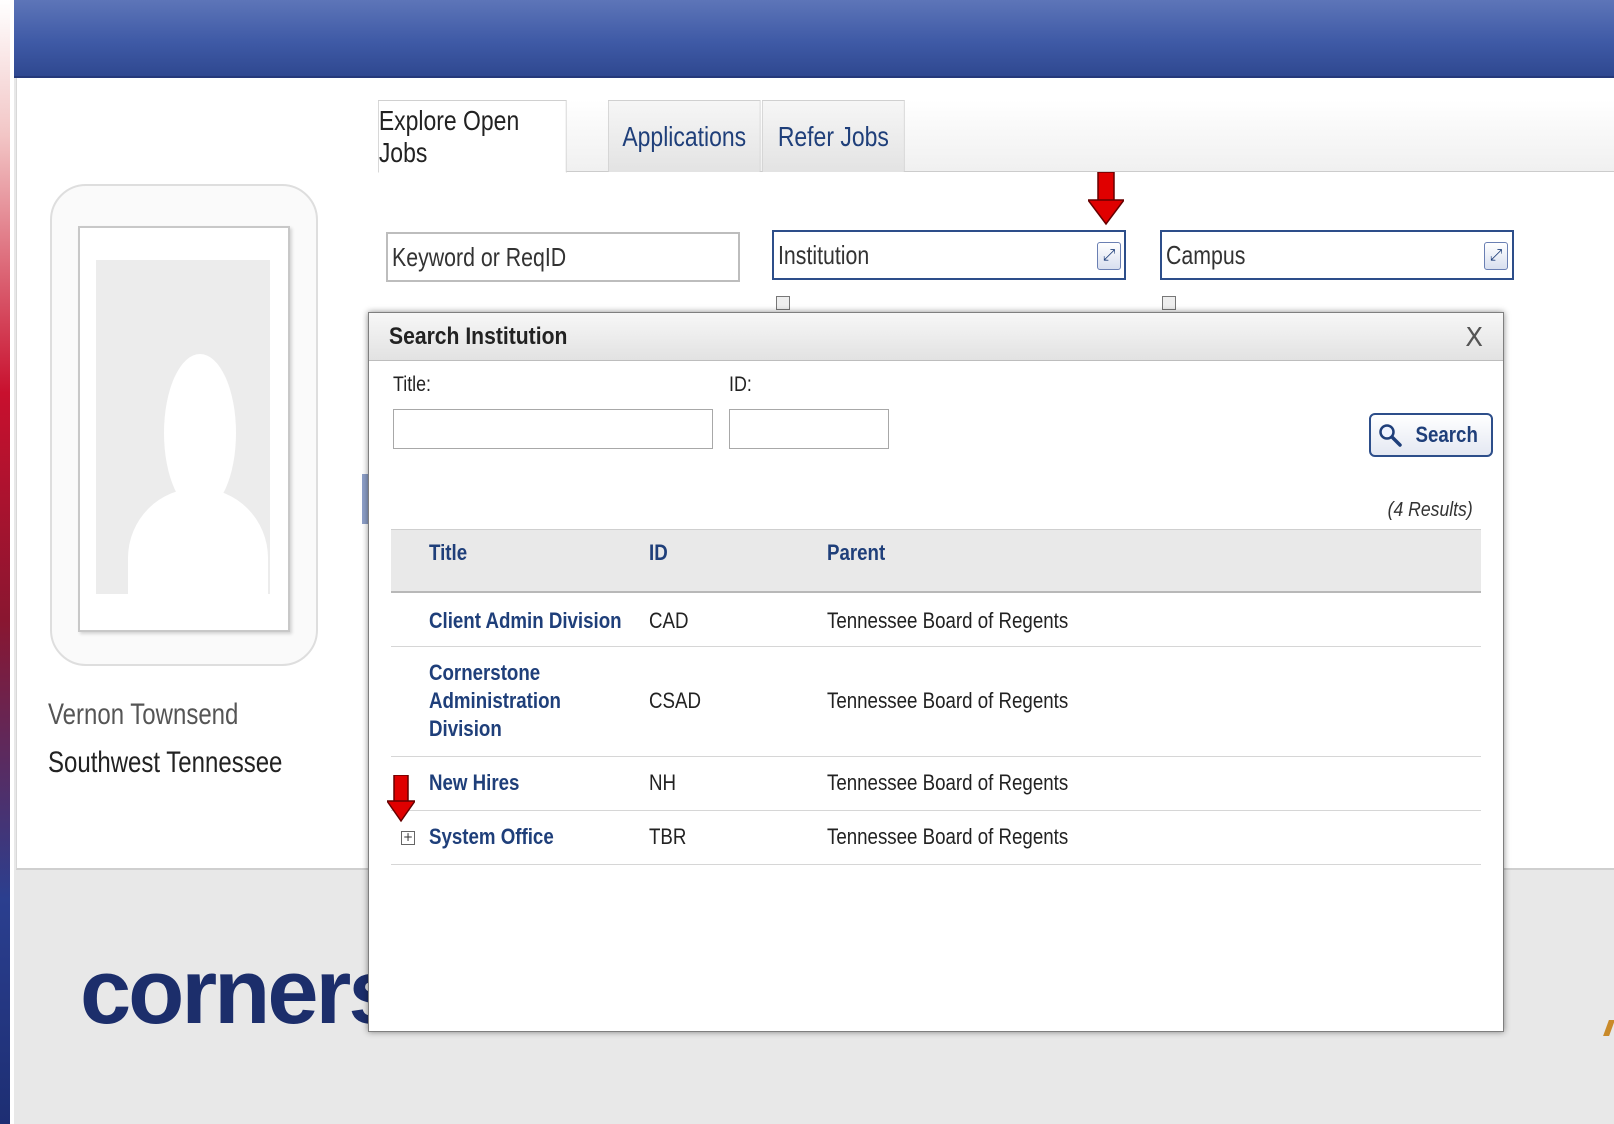 This screenshot has width=1614, height=1124. Describe the element at coordinates (491, 837) in the screenshot. I see `row-title-link: System Office` at that location.